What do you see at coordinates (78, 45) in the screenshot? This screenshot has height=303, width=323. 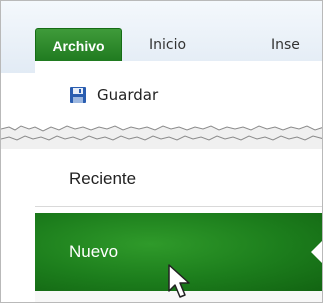 I see `tab-file: Archivo` at bounding box center [78, 45].